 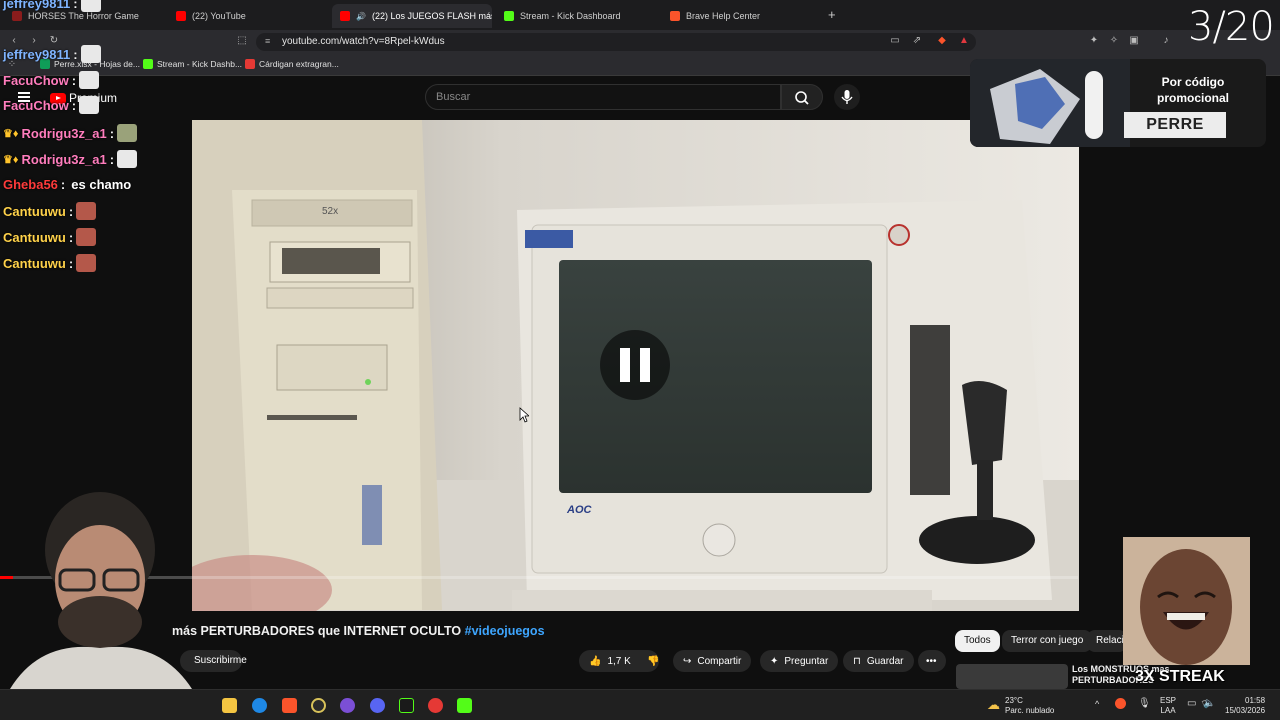 What do you see at coordinates (524, 415) in the screenshot?
I see `mouse-cursor-icon` at bounding box center [524, 415].